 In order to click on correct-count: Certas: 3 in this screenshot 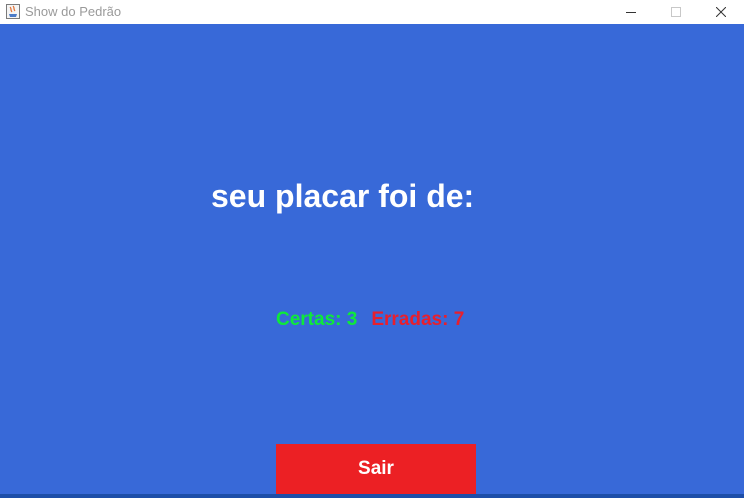, I will do `click(317, 319)`.